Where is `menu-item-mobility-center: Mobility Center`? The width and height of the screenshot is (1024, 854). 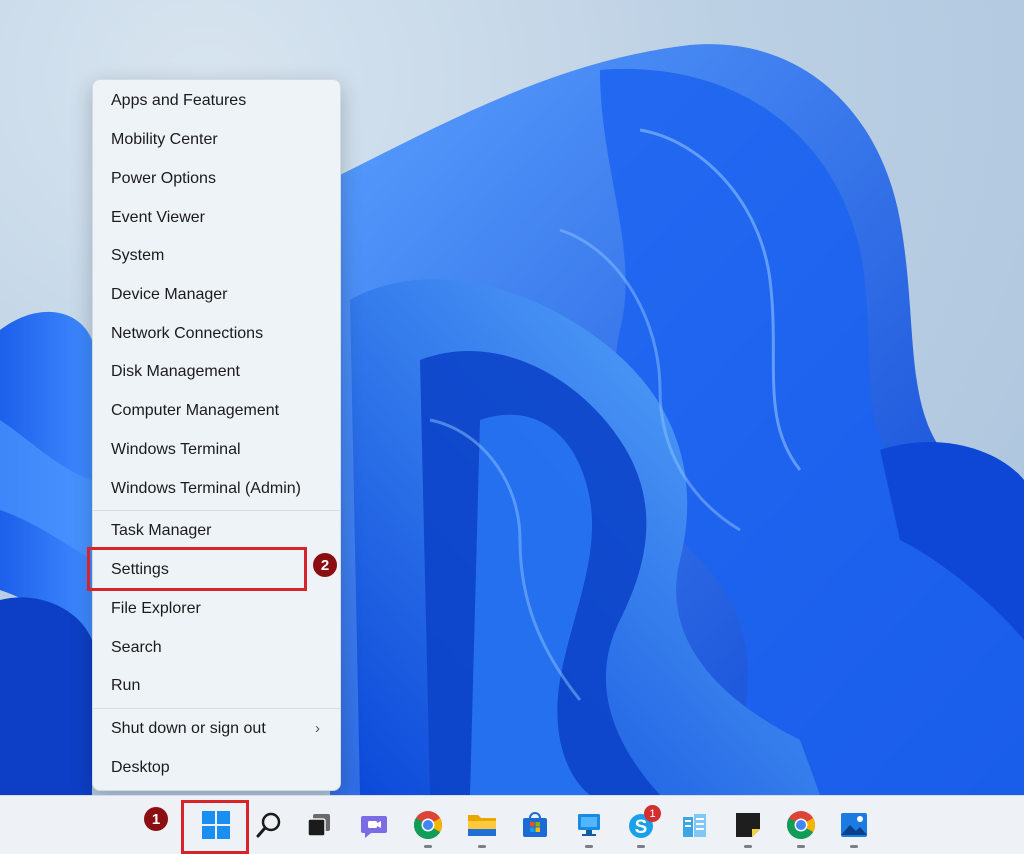 menu-item-mobility-center: Mobility Center is located at coordinates (216, 140).